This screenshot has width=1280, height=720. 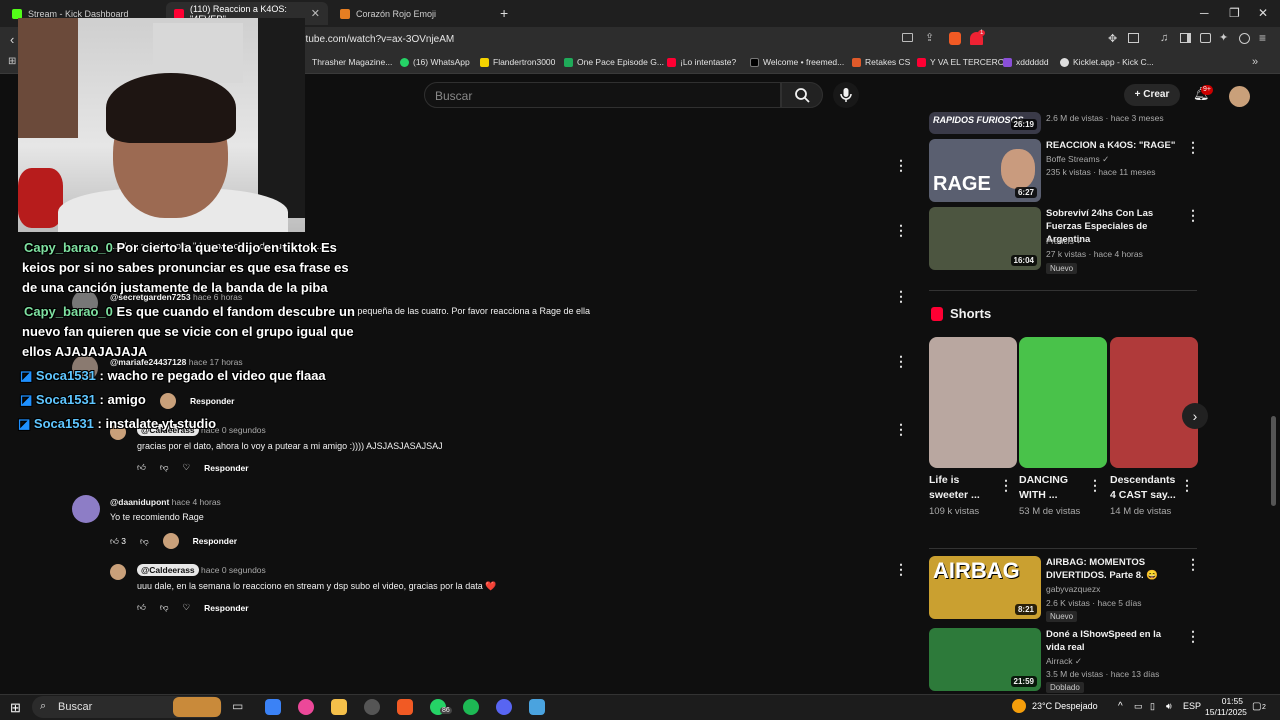 I want to click on task-view-icon: ▭, so click(x=240, y=707).